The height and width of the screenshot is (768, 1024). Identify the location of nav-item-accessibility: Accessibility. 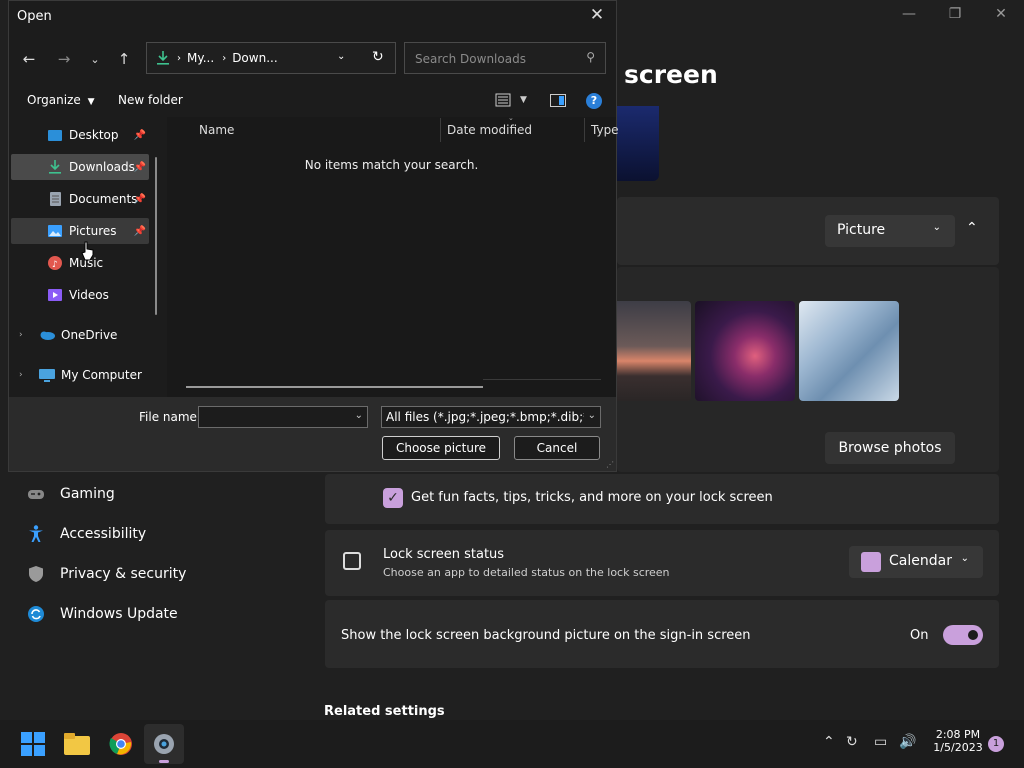
(86, 534).